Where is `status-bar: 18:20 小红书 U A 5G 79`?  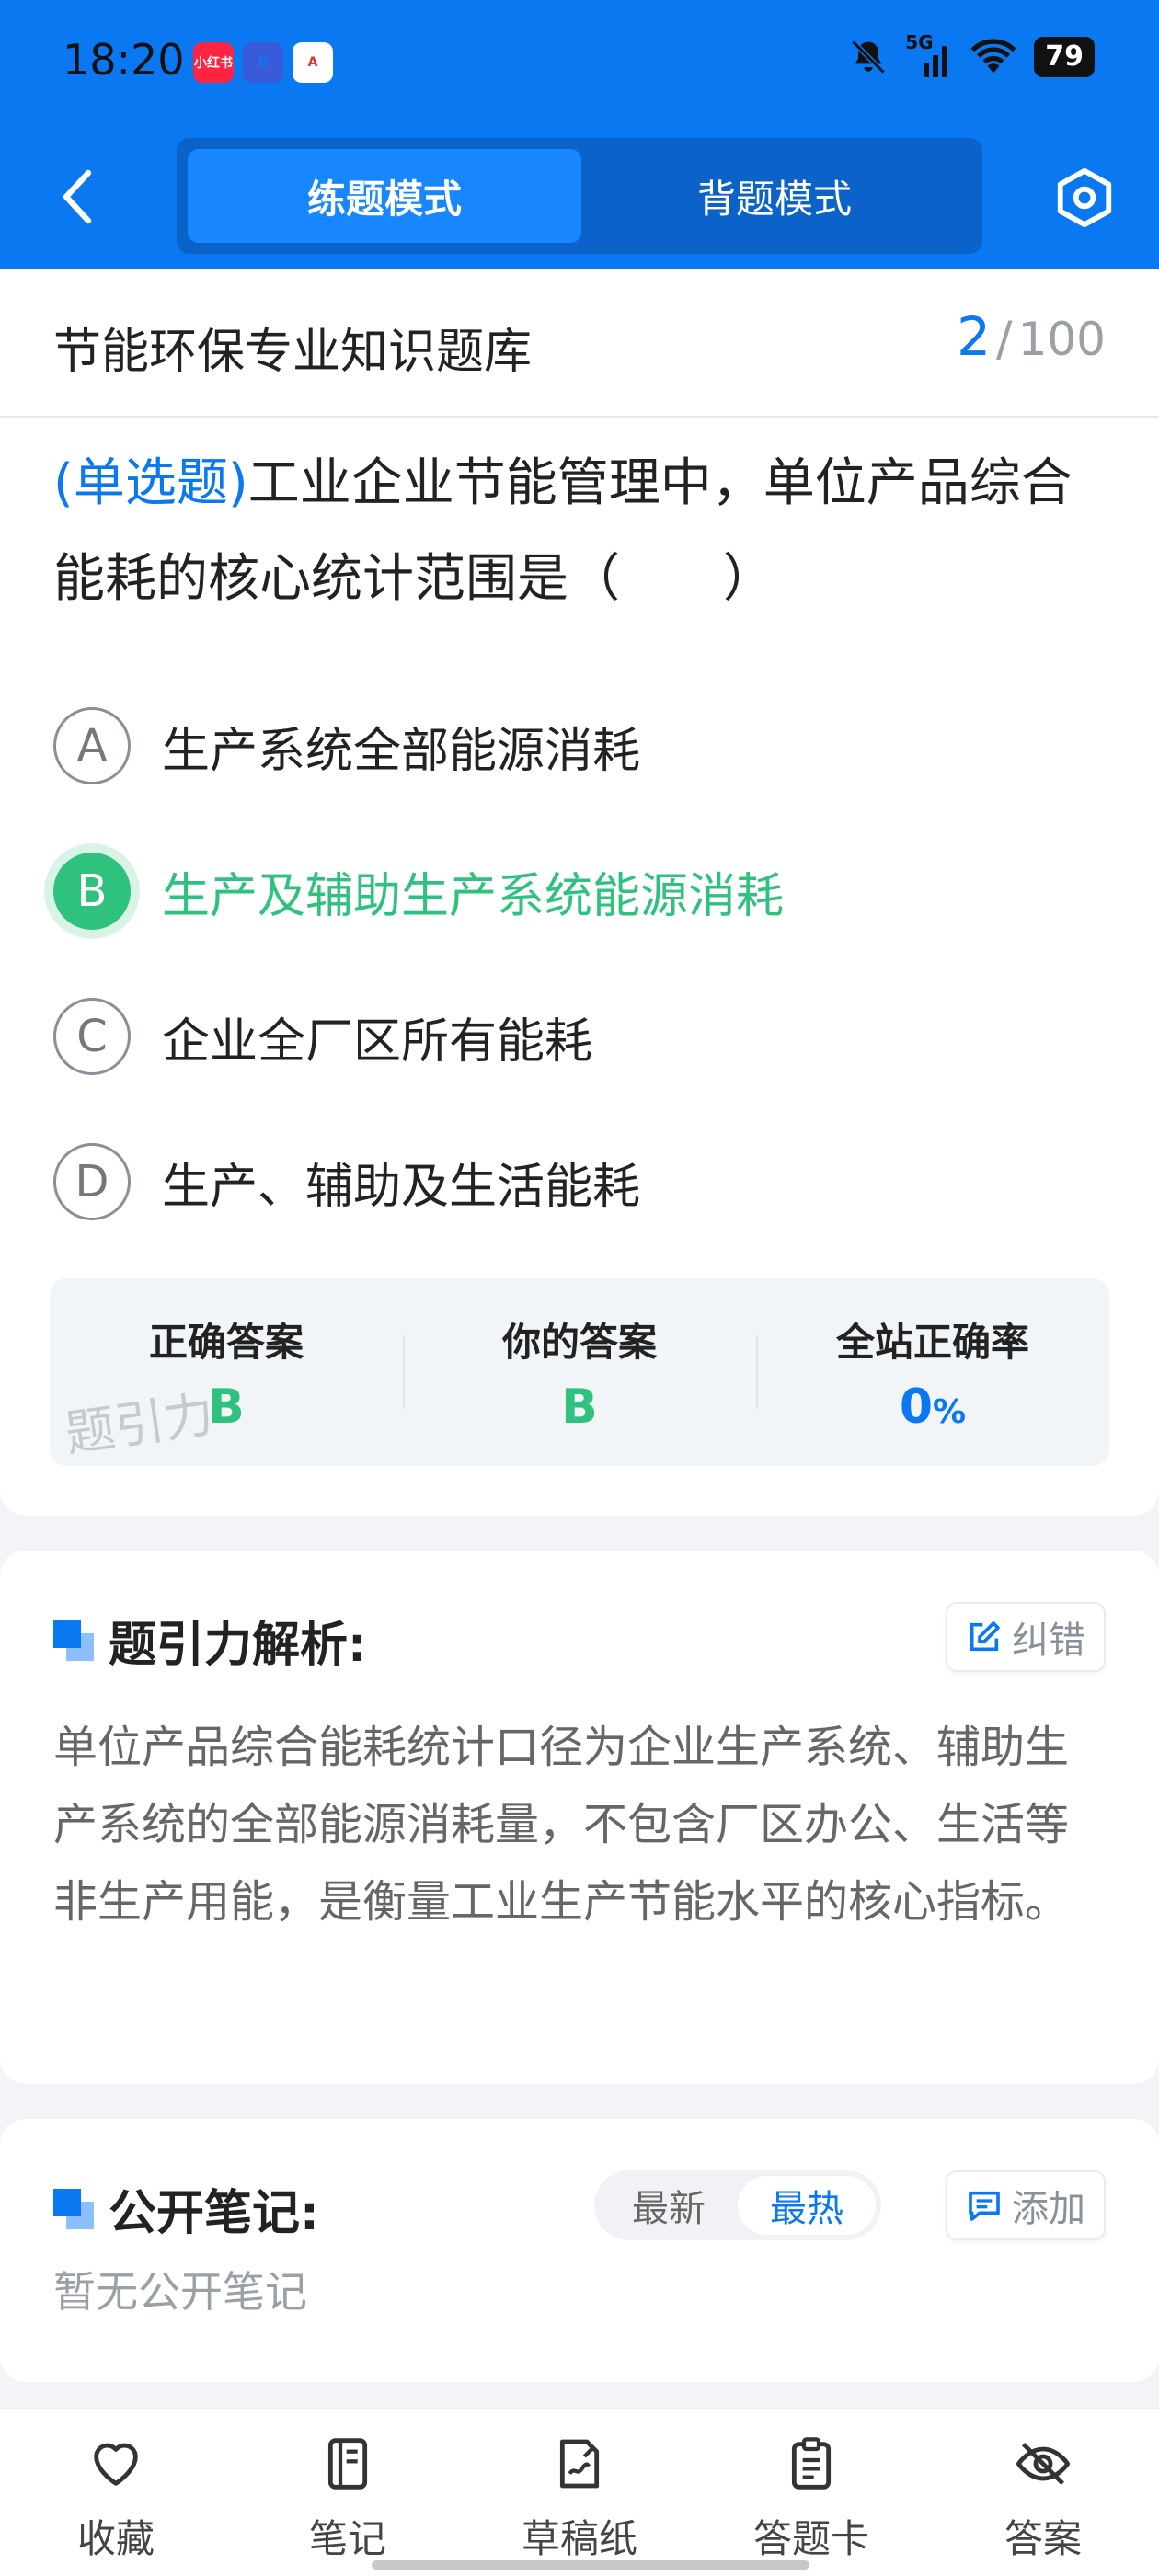
status-bar: 18:20 小红书 U A 5G 79 is located at coordinates (579, 65).